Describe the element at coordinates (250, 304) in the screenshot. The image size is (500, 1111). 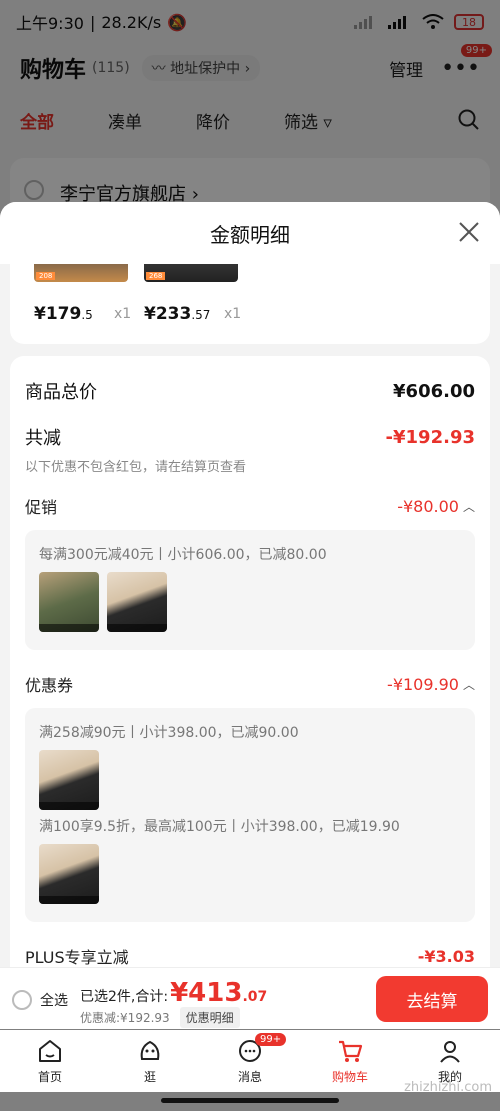
I see `selected-products-card: 208 268 ¥179.5 x1 ¥233.57 x1` at that location.